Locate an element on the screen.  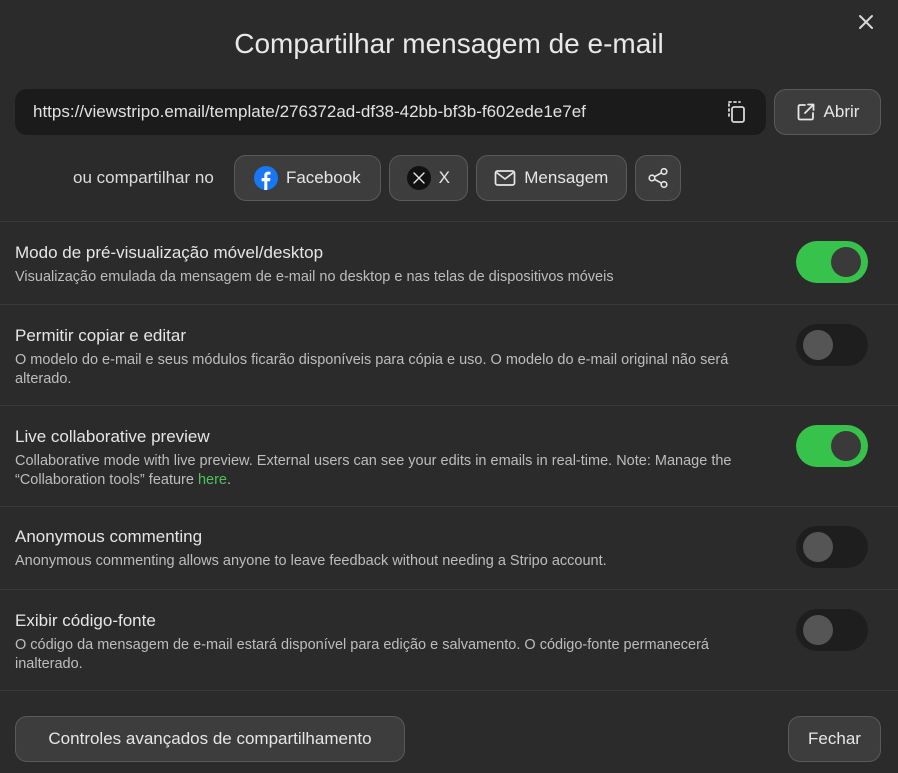
toggle-live-collaborative is located at coordinates (832, 446).